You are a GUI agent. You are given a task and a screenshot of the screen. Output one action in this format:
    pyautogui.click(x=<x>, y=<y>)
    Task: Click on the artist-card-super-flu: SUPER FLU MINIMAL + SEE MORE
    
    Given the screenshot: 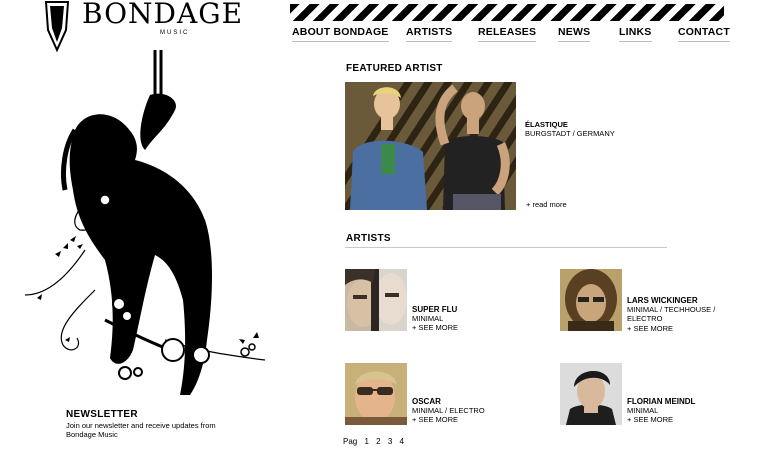 What is the action you would take?
    pyautogui.click(x=445, y=300)
    